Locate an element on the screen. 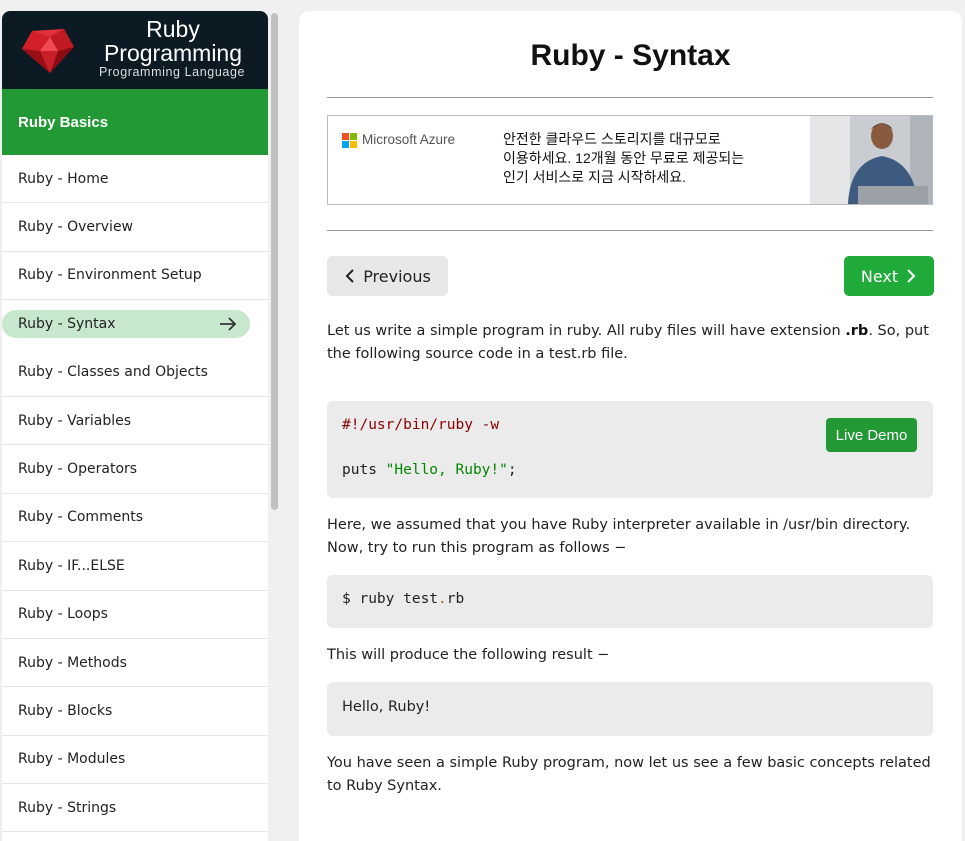 This screenshot has width=965, height=841. brand-subtitle: Programming Language is located at coordinates (172, 72).